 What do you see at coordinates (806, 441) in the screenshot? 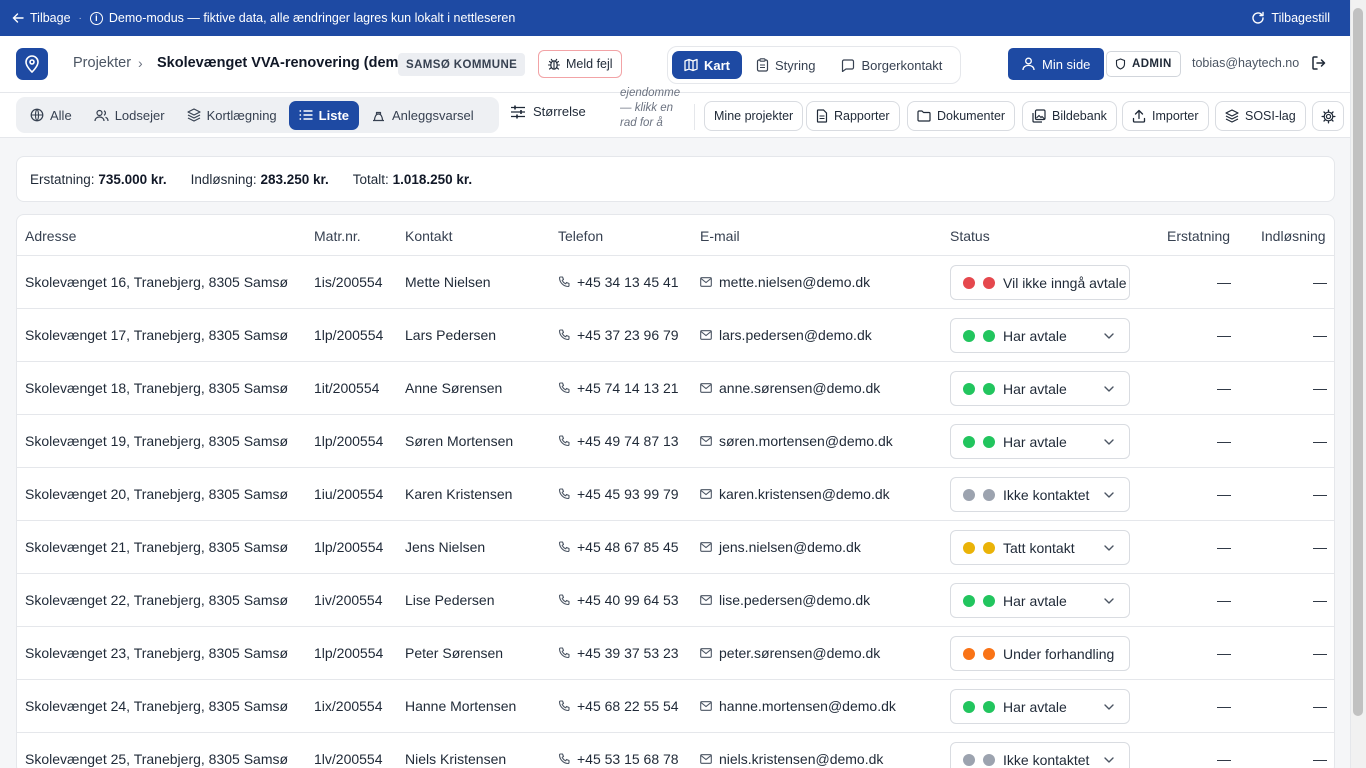
I see `email-address: søren.mortensen@demo.dk` at bounding box center [806, 441].